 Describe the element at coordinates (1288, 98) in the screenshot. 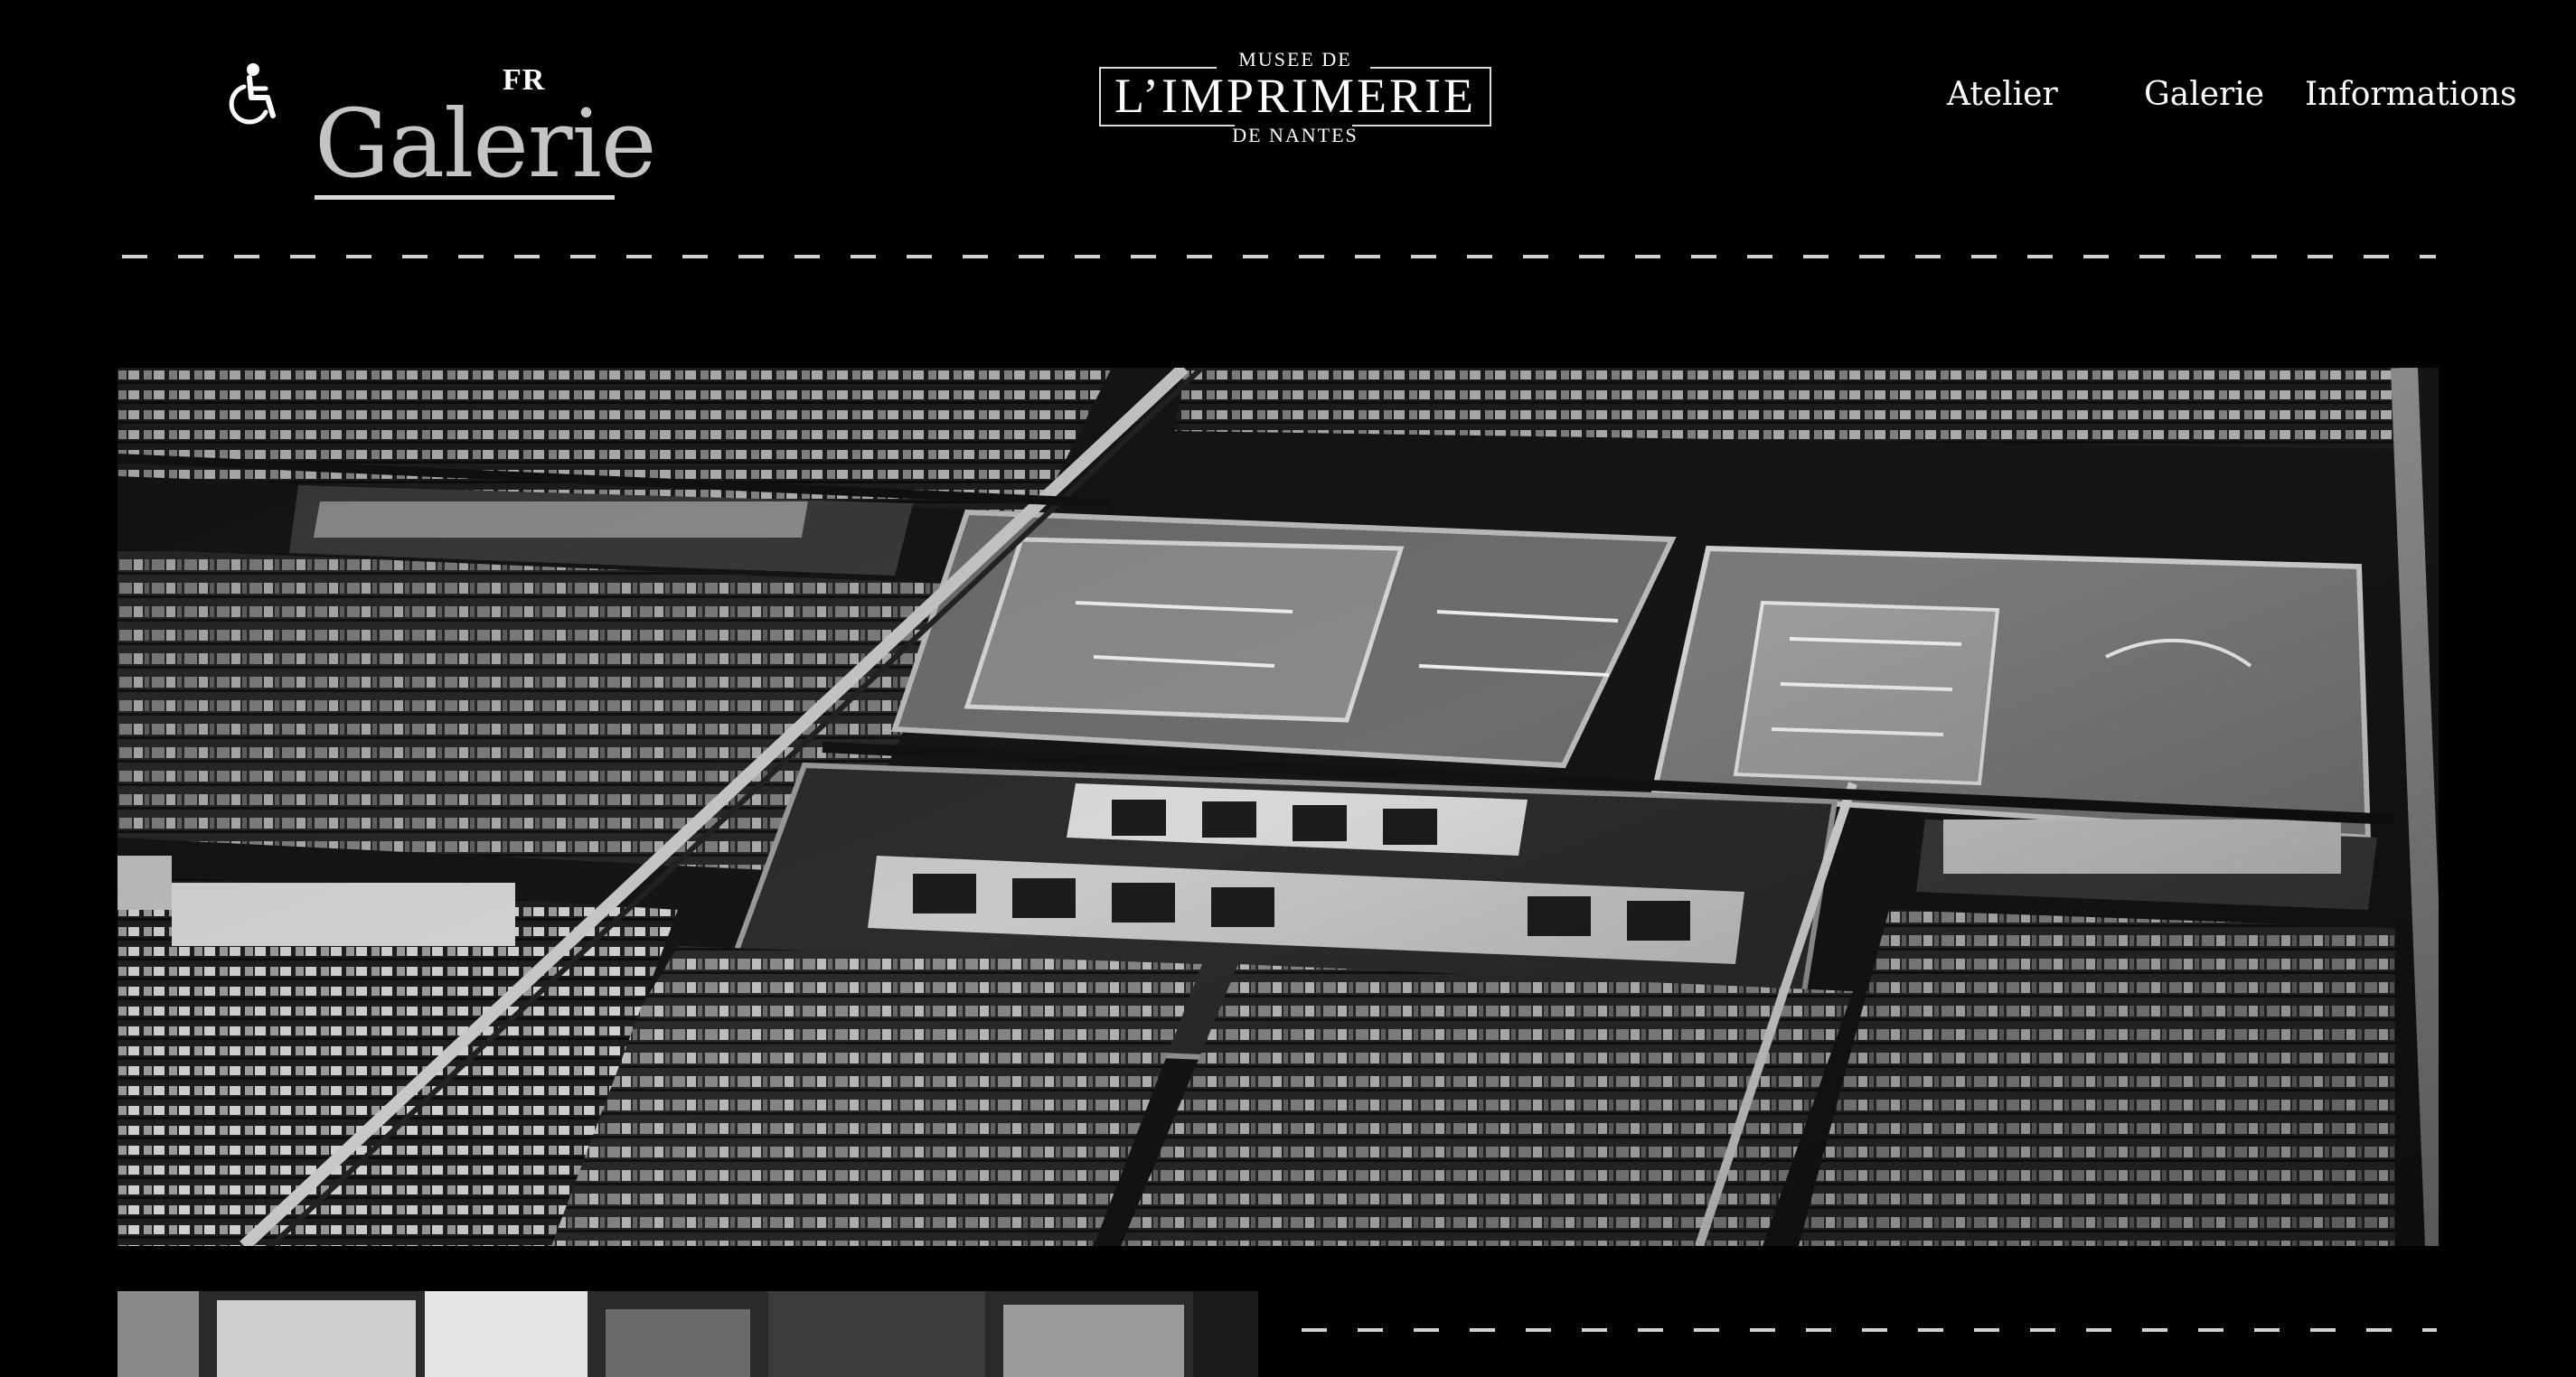

I see `main-nav: Atelier Galerie Informations` at that location.